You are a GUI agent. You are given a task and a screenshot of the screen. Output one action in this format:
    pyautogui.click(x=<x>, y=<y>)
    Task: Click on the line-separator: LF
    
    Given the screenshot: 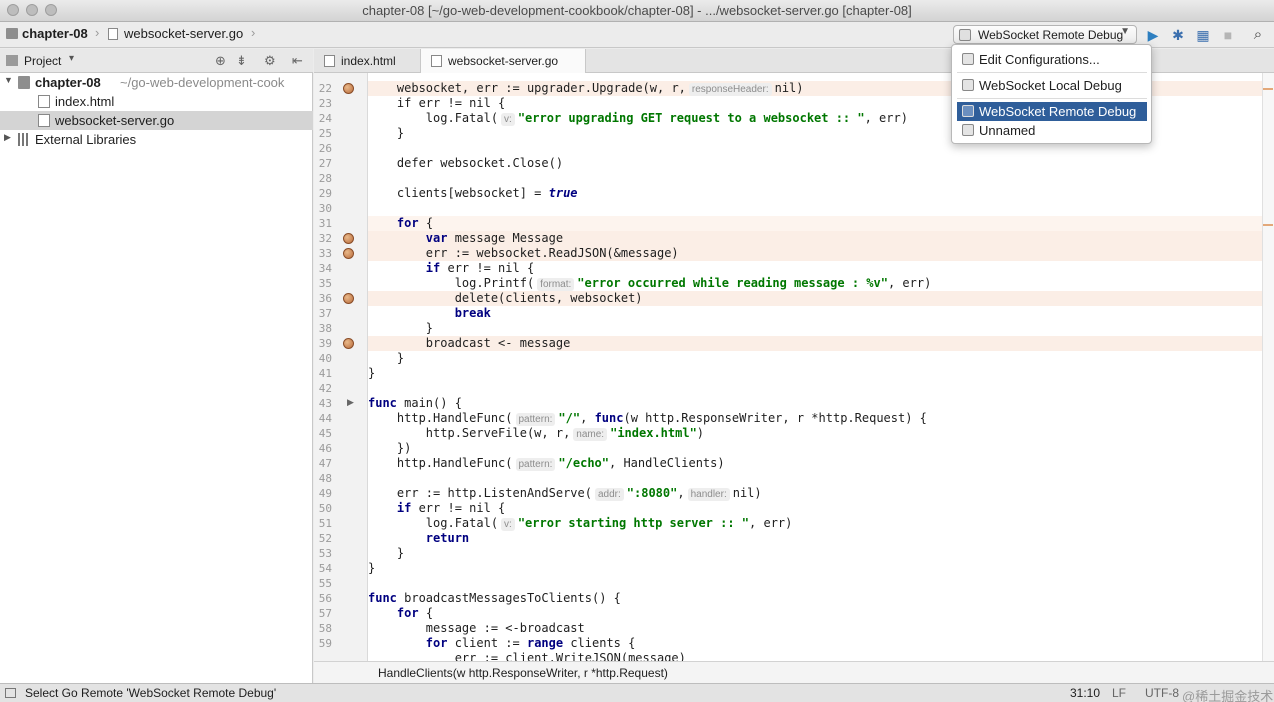 What is the action you would take?
    pyautogui.click(x=1119, y=693)
    